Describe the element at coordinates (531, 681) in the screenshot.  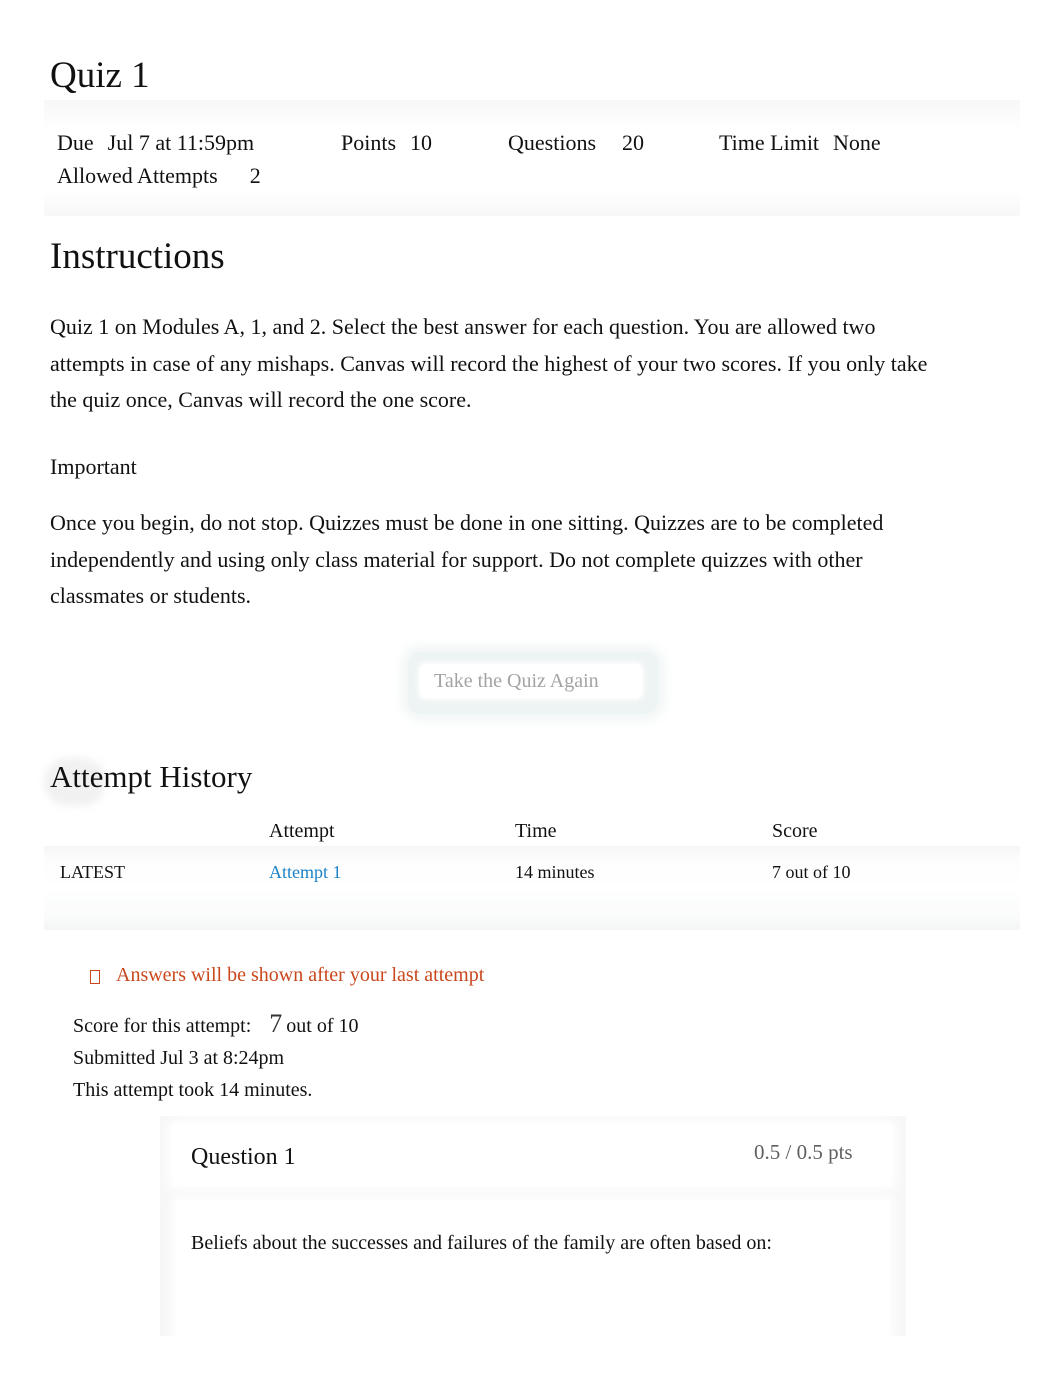
I see `take-quiz-again-button: Take the Quiz Again` at that location.